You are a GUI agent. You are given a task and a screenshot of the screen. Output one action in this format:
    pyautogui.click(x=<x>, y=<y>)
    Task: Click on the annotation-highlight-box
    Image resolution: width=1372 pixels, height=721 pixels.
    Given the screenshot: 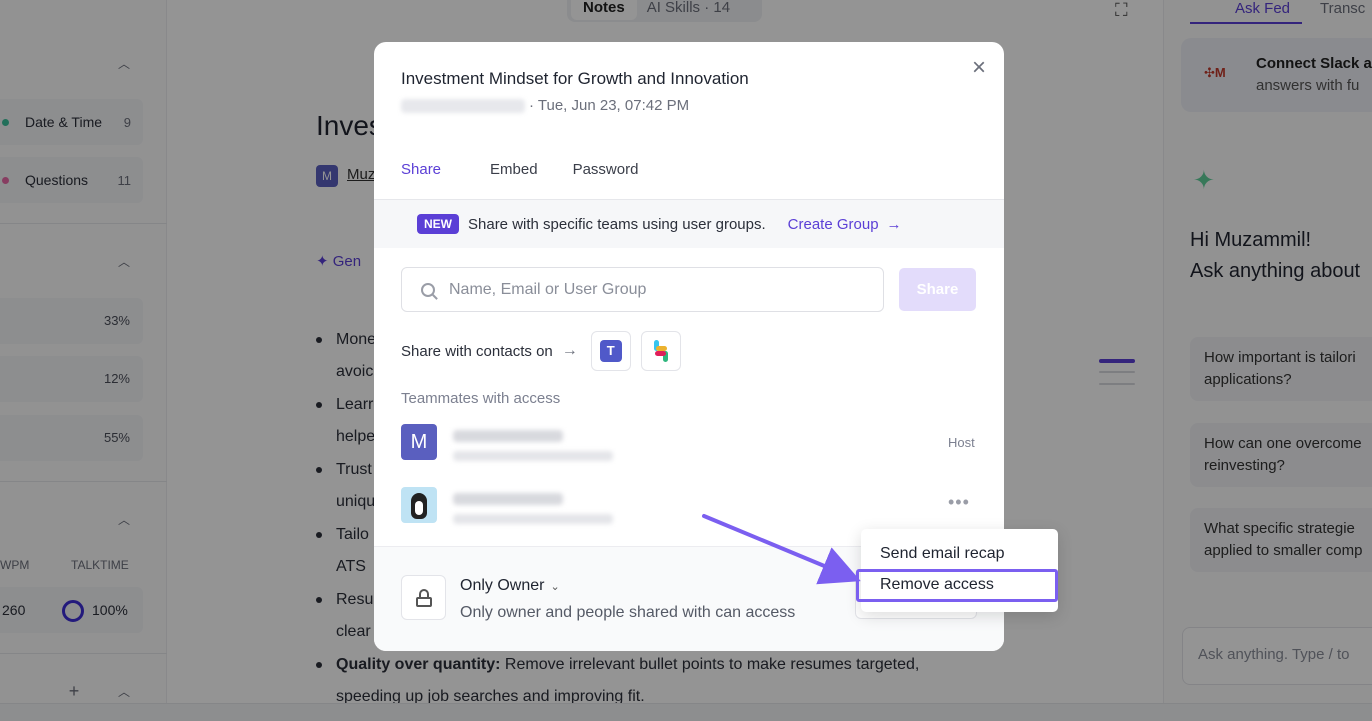 What is the action you would take?
    pyautogui.click(x=957, y=585)
    